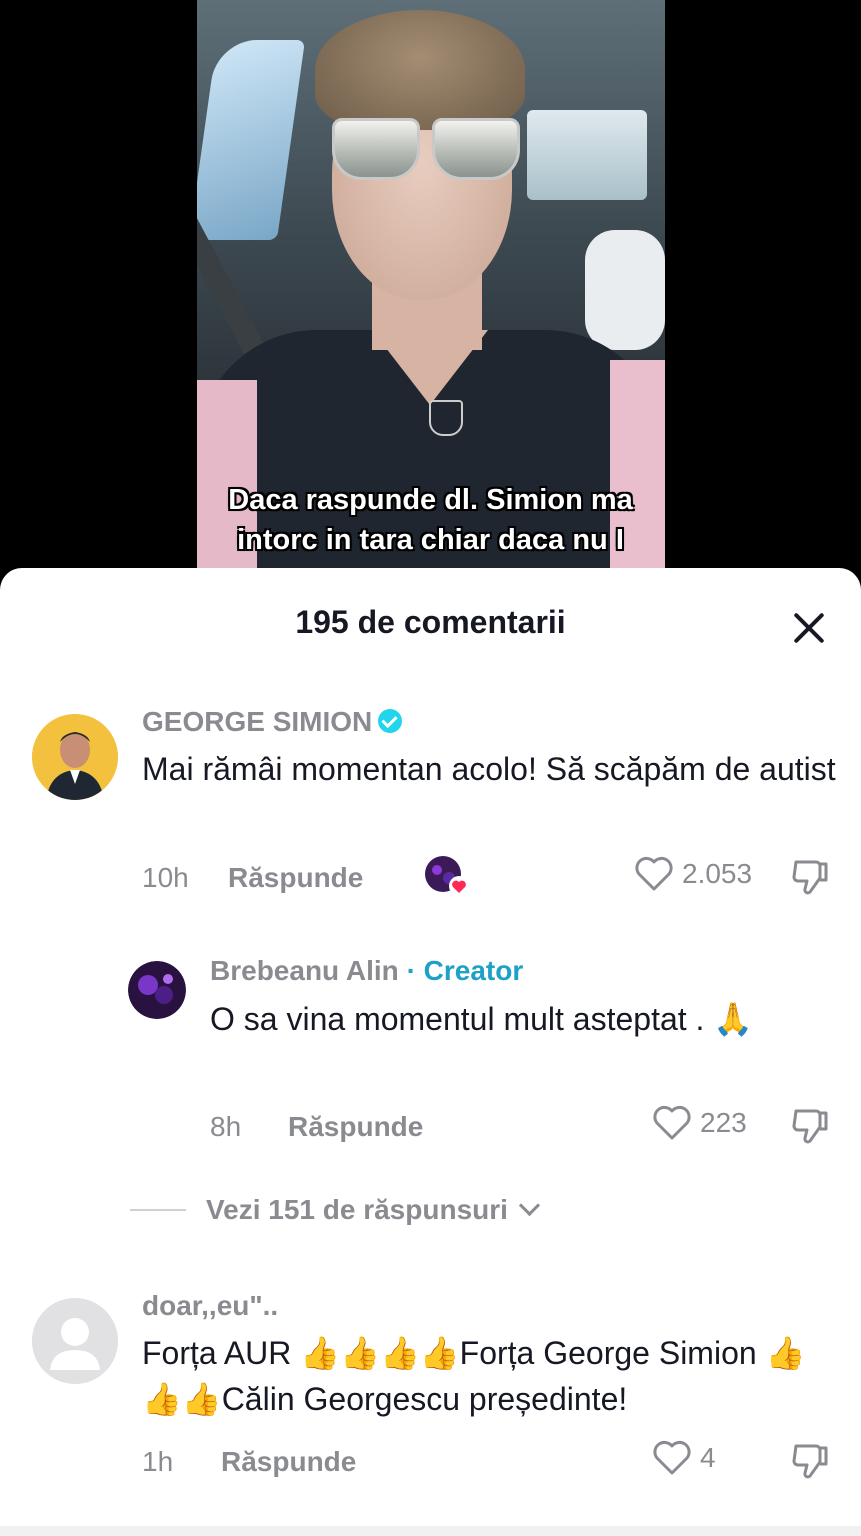  I want to click on close-icon, so click(809, 627).